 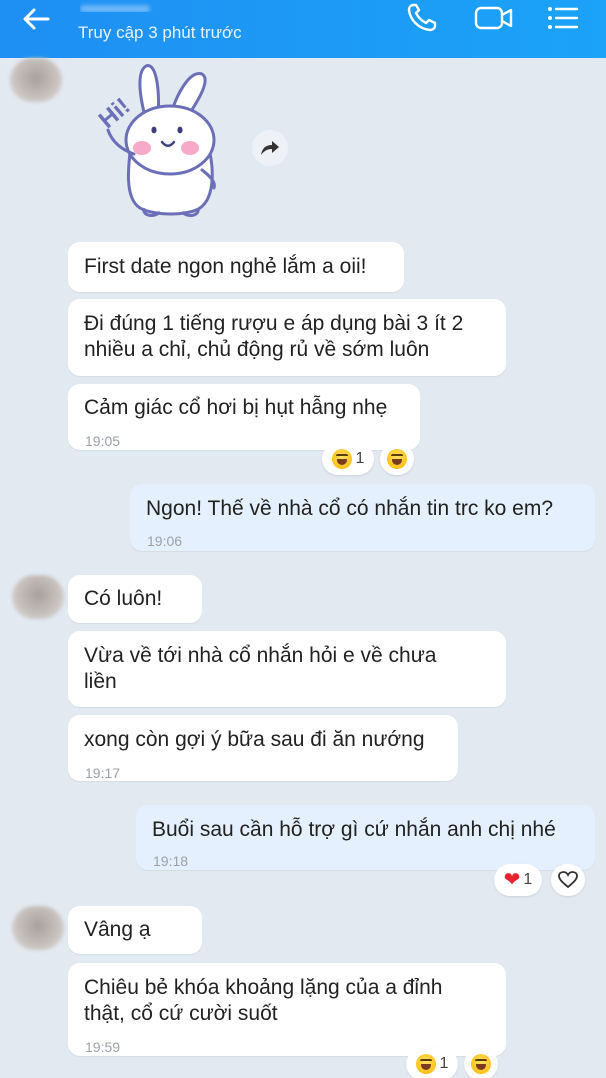 I want to click on last-seen-status: Truy cập 3 phút trước, so click(x=160, y=32).